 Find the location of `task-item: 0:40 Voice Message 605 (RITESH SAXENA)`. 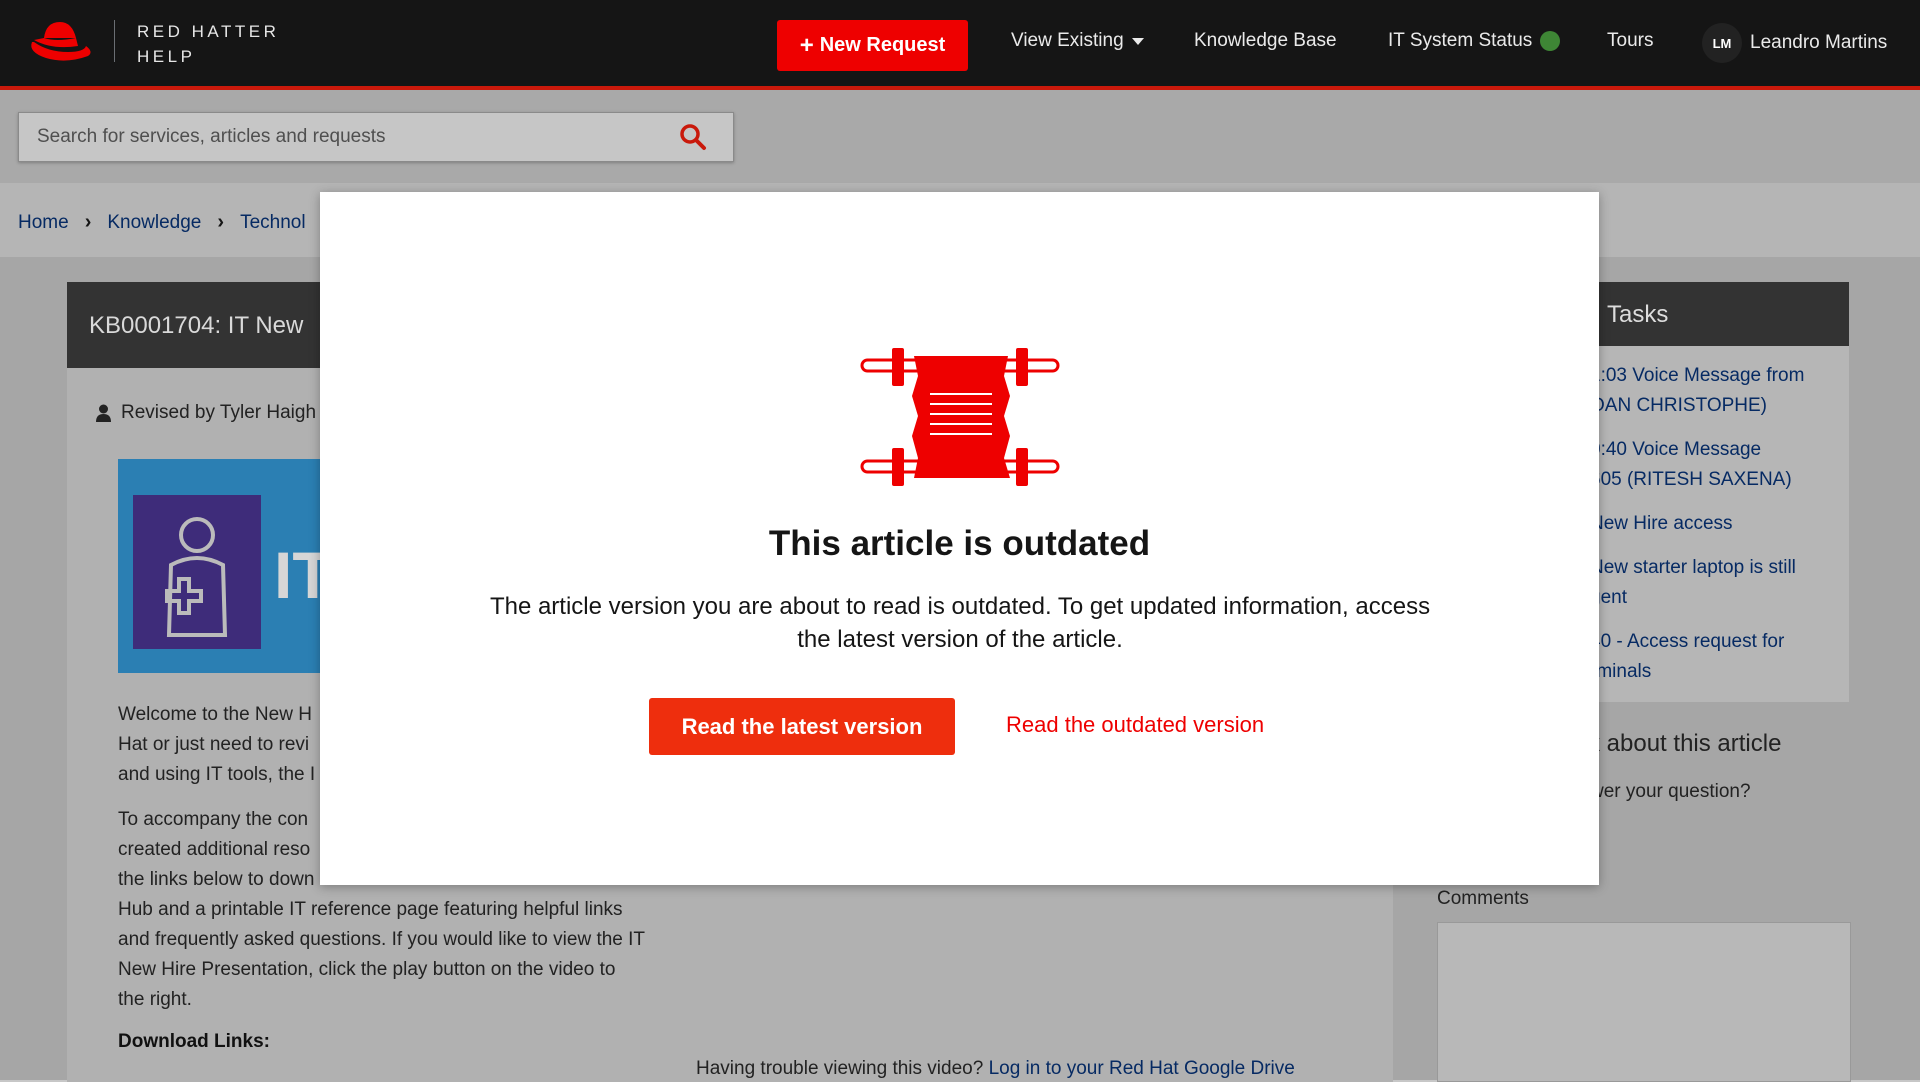

task-item: 0:40 Voice Message 605 (RITESH SAXENA) is located at coordinates (1691, 465).